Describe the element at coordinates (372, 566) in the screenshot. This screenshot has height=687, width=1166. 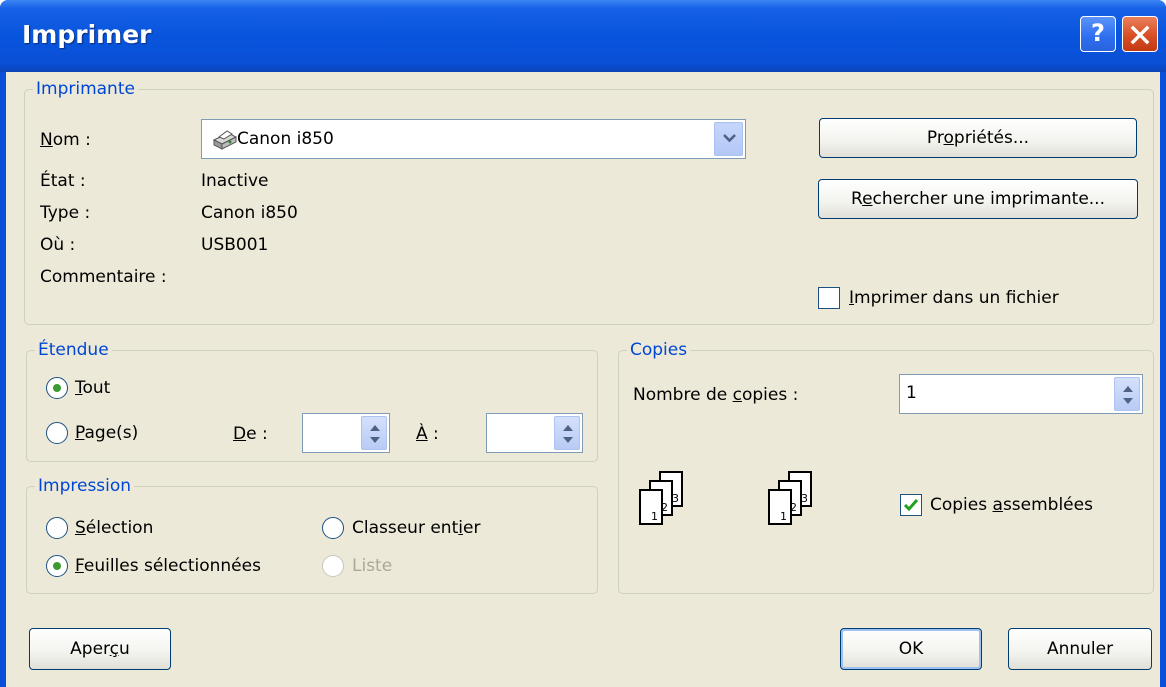
I see `list-label: Liste` at that location.